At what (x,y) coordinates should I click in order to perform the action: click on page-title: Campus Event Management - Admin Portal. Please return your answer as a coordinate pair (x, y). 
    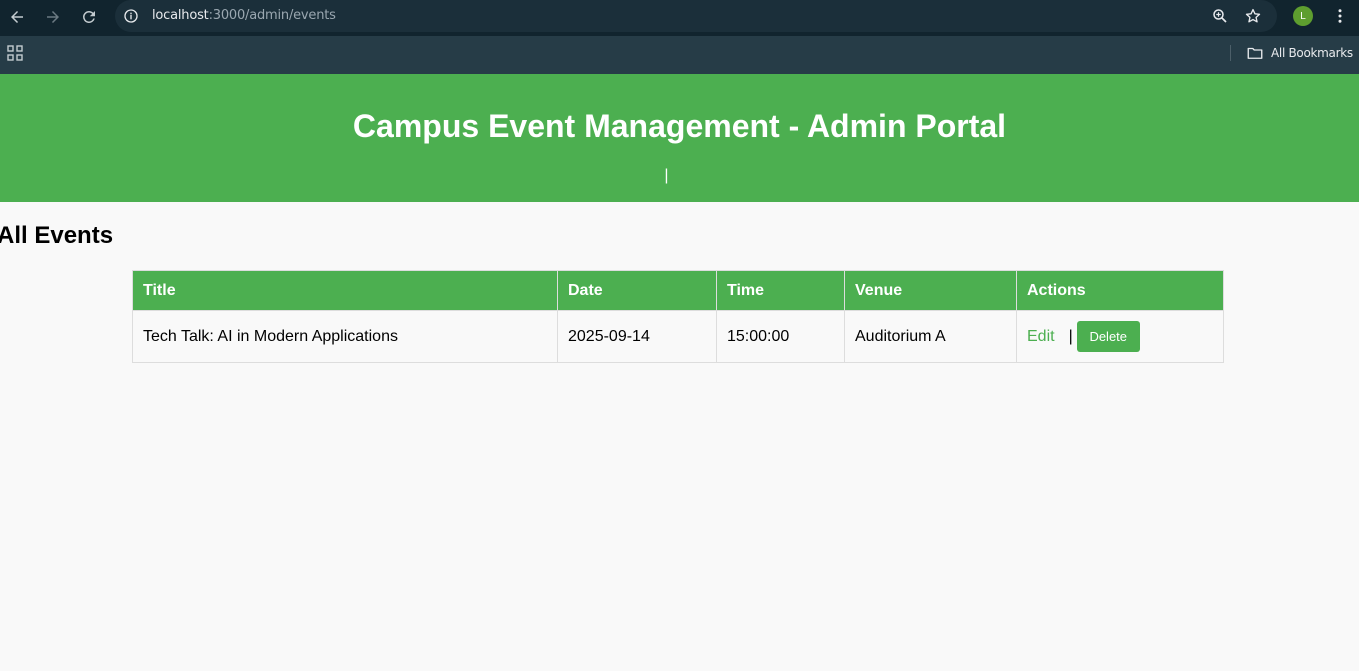
    Looking at the image, I should click on (679, 126).